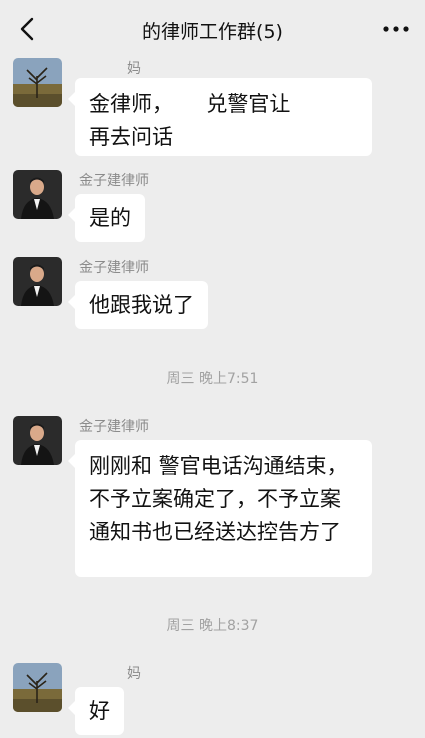 Image resolution: width=425 pixels, height=738 pixels. Describe the element at coordinates (96, 711) in the screenshot. I see `message-bubble: 好` at that location.